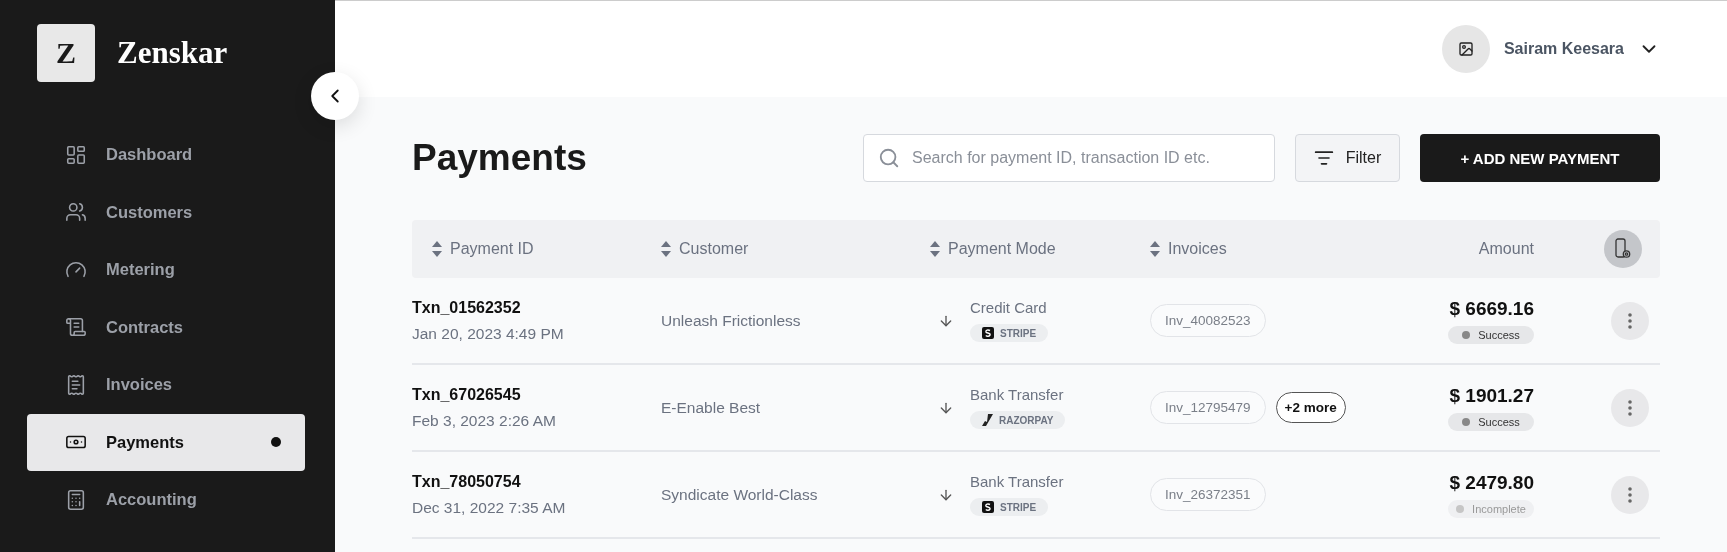 The height and width of the screenshot is (552, 1727). What do you see at coordinates (536, 481) in the screenshot?
I see `transaction-id: Txn_78050754` at bounding box center [536, 481].